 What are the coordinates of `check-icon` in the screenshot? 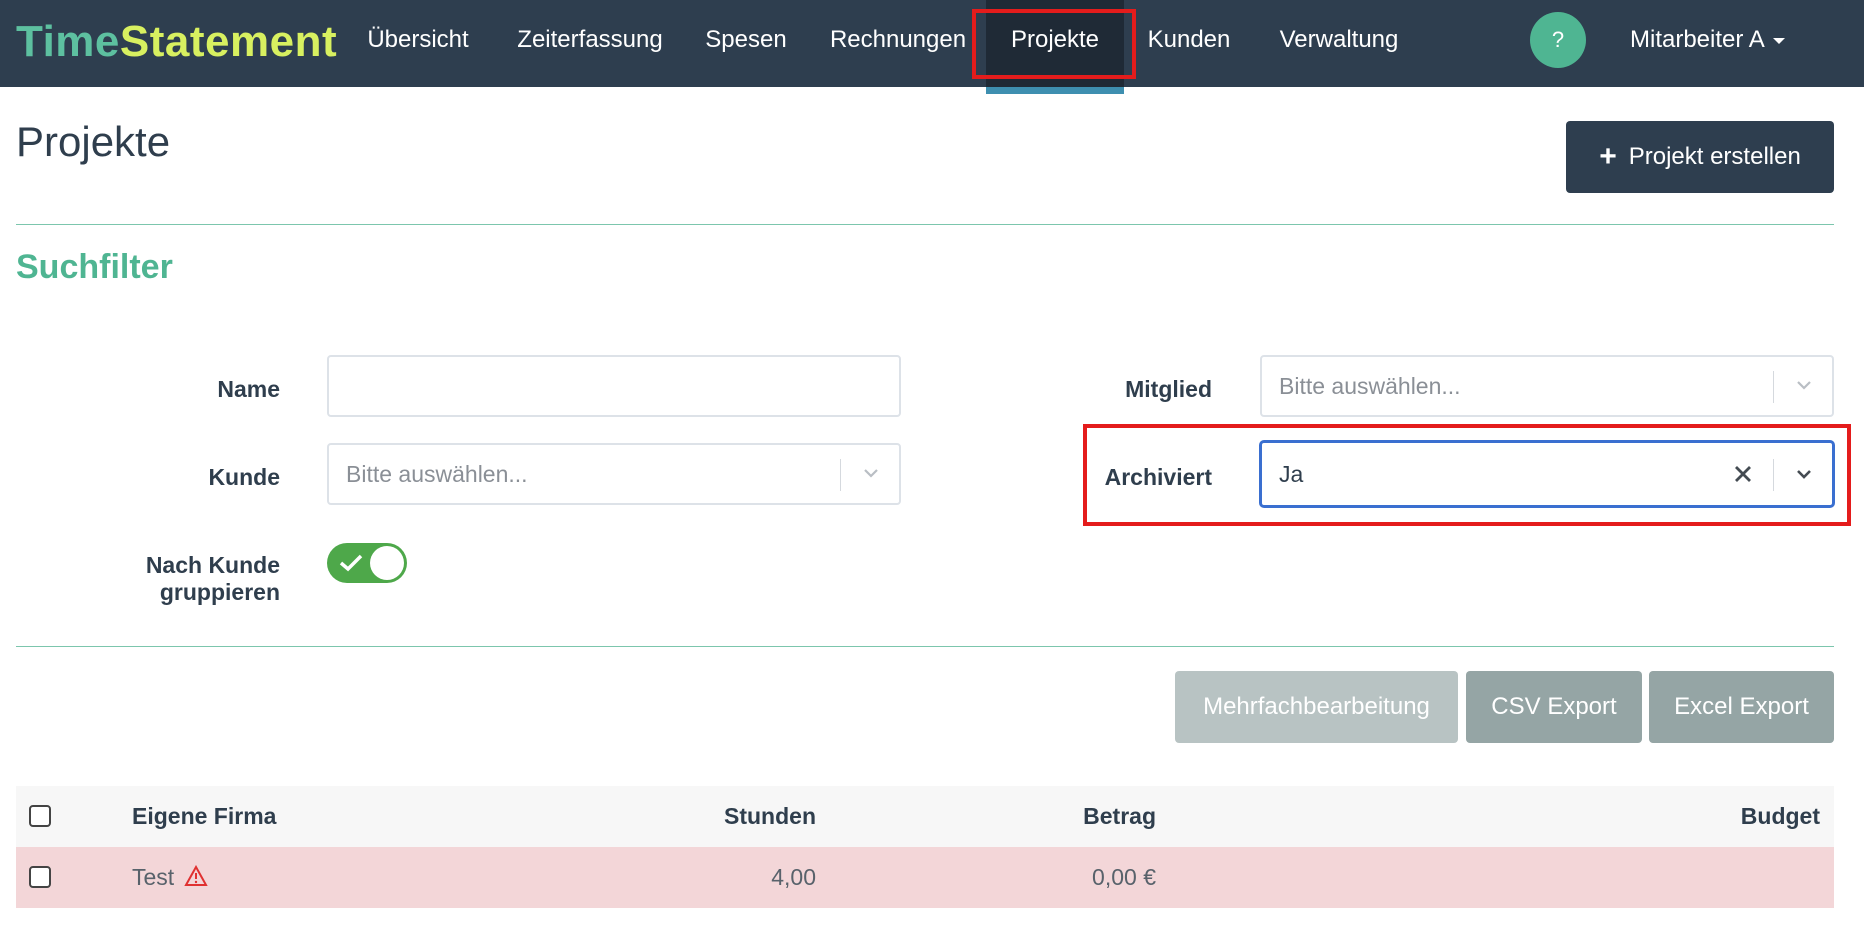 It's located at (351, 563).